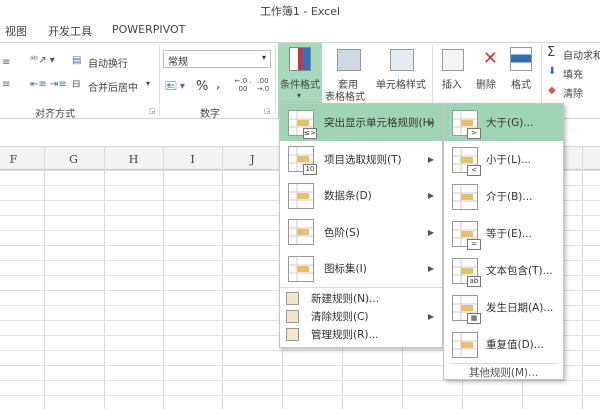 The height and width of the screenshot is (409, 600). Describe the element at coordinates (573, 73) in the screenshot. I see `fill-button: 填充` at that location.